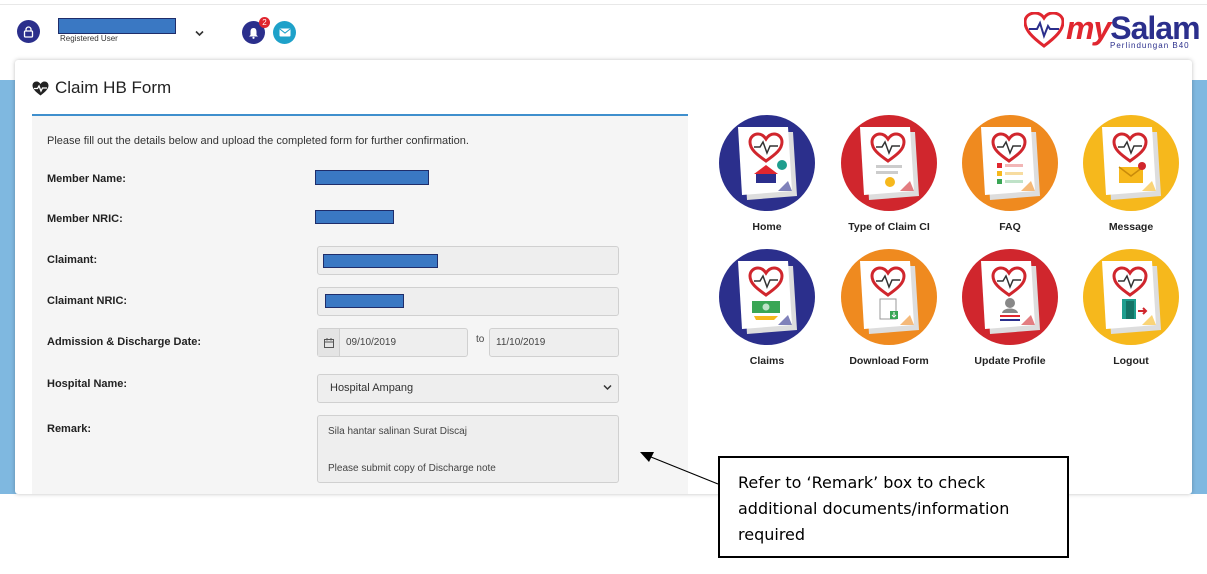 Image resolution: width=1207 pixels, height=574 pixels. What do you see at coordinates (767, 297) in the screenshot?
I see `money-icon` at bounding box center [767, 297].